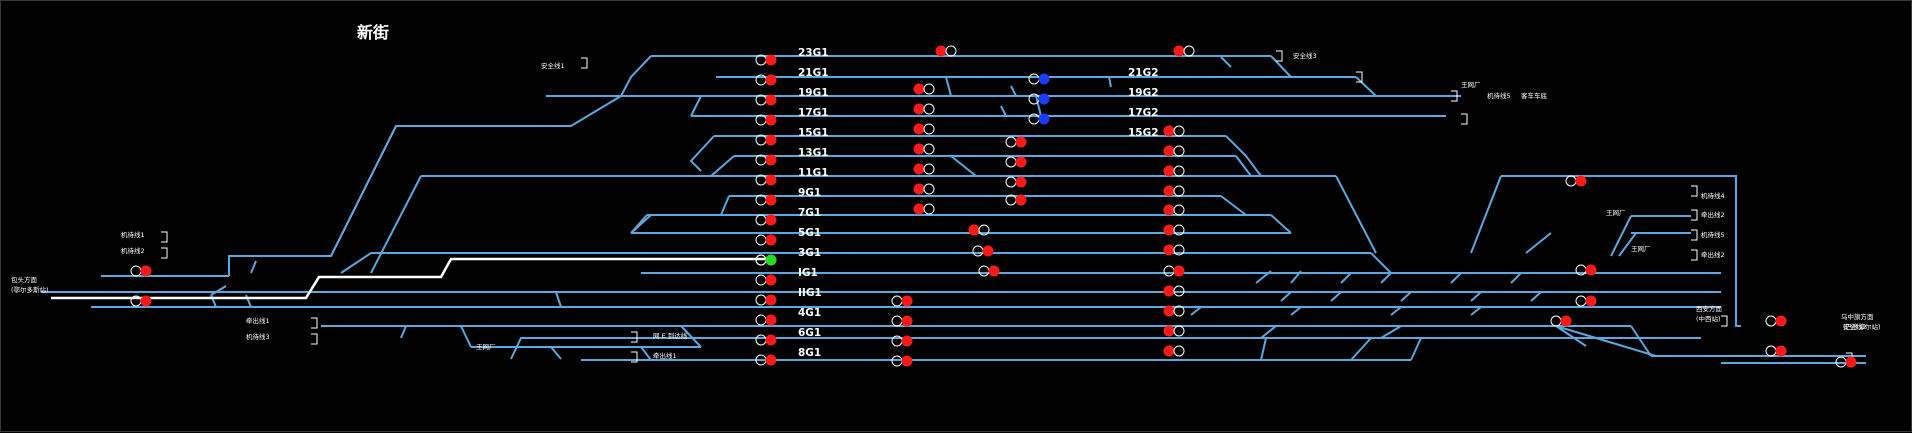  What do you see at coordinates (813, 173) in the screenshot?
I see `track-label: 11G1` at bounding box center [813, 173].